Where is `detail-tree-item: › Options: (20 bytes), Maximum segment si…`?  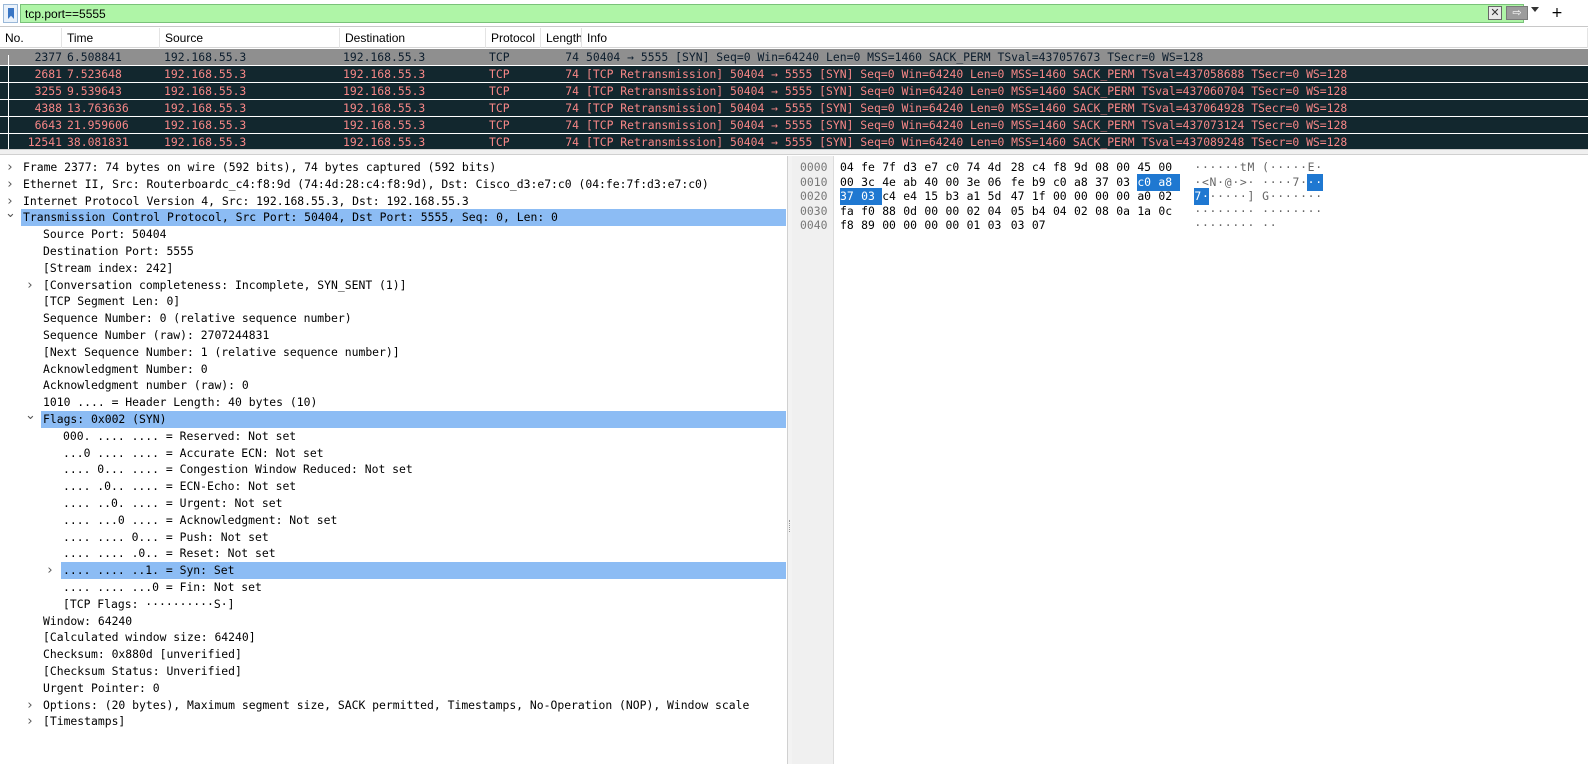 detail-tree-item: › Options: (20 bytes), Maximum segment si… is located at coordinates (393, 705).